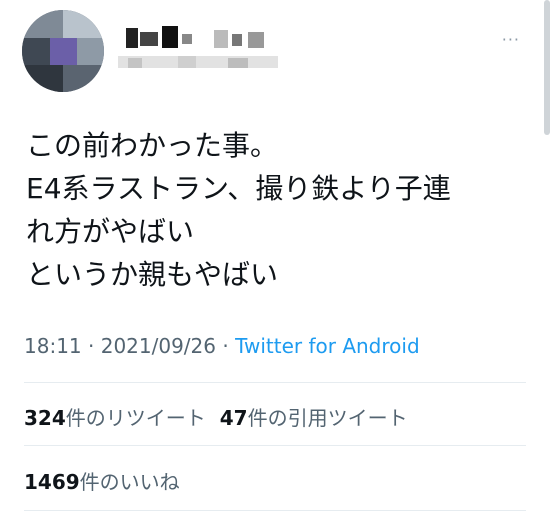 This screenshot has height=518, width=550. Describe the element at coordinates (63, 51) in the screenshot. I see `avatar` at that location.